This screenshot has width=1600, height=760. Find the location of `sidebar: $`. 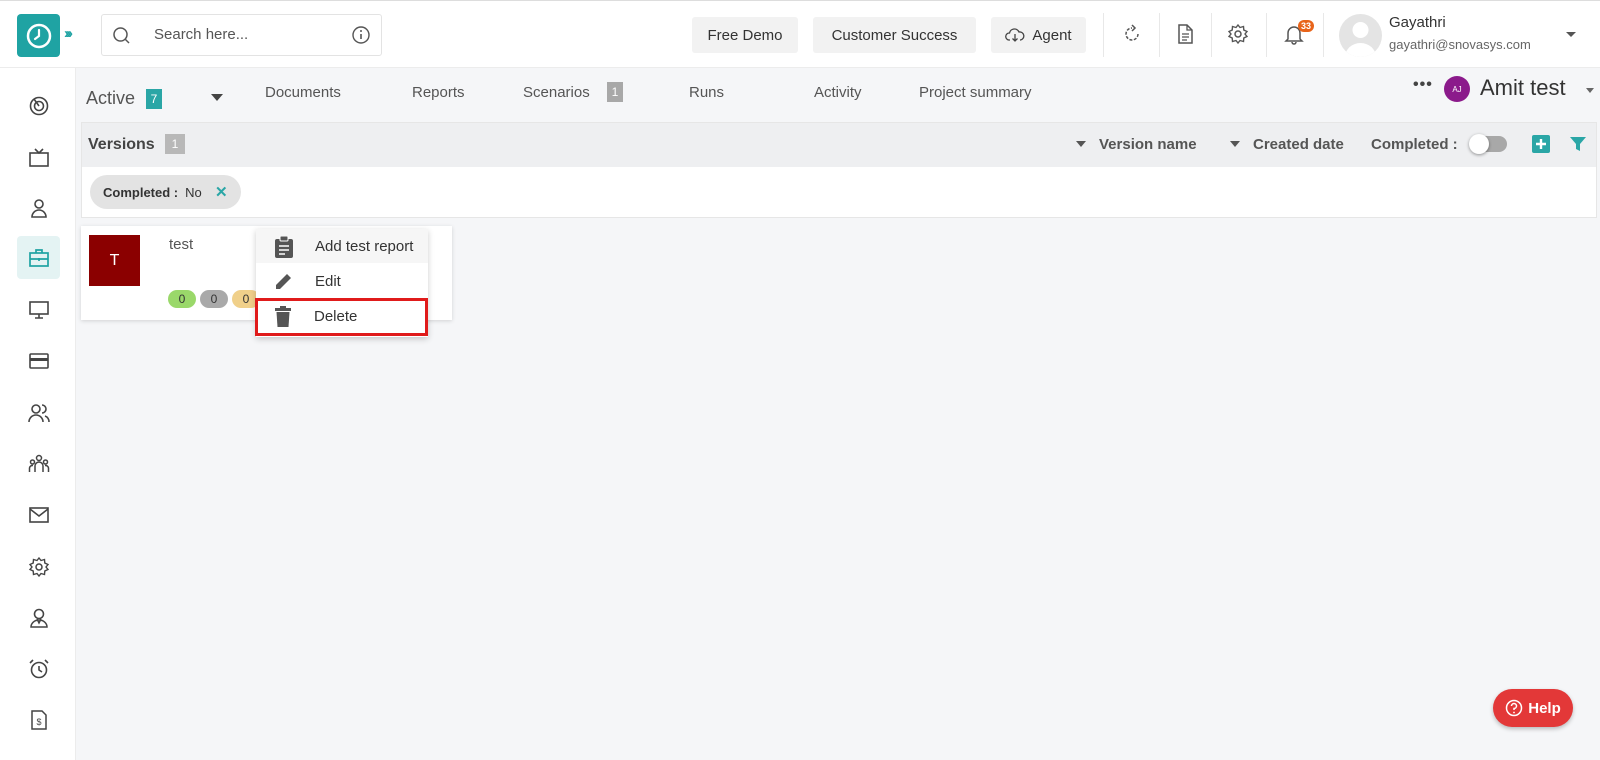

sidebar: $ is located at coordinates (38, 414).